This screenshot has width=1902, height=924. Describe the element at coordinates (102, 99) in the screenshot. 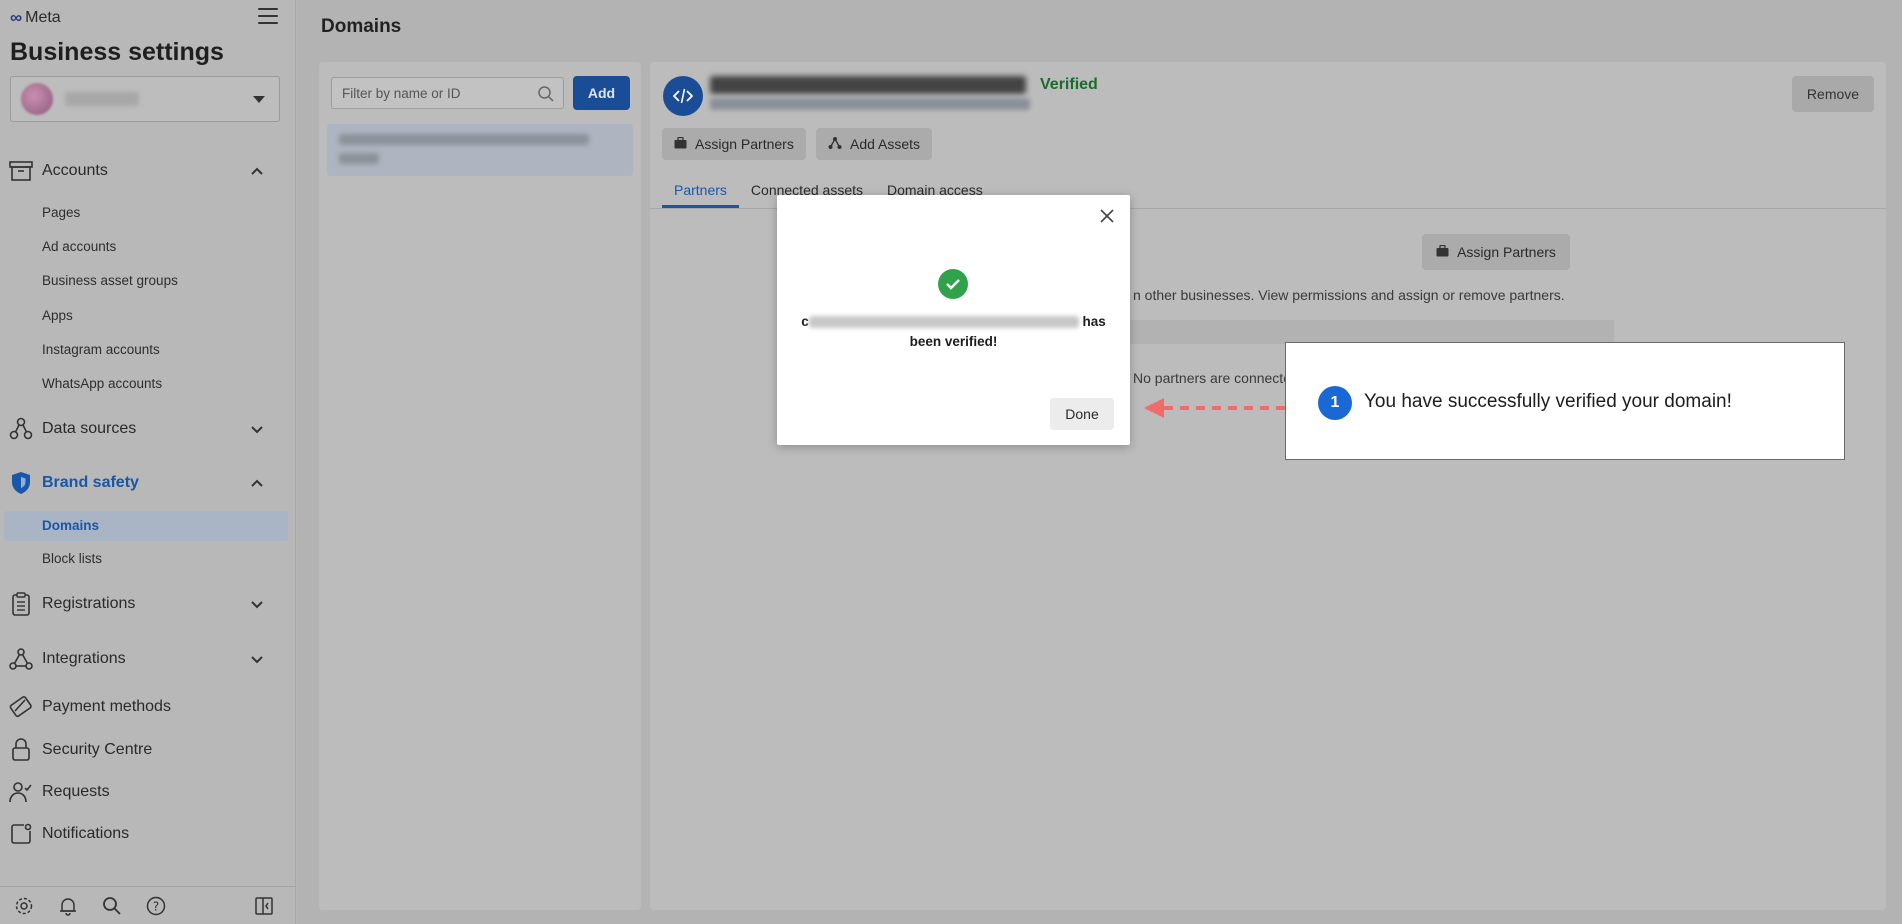

I see `business-name-redacted` at that location.